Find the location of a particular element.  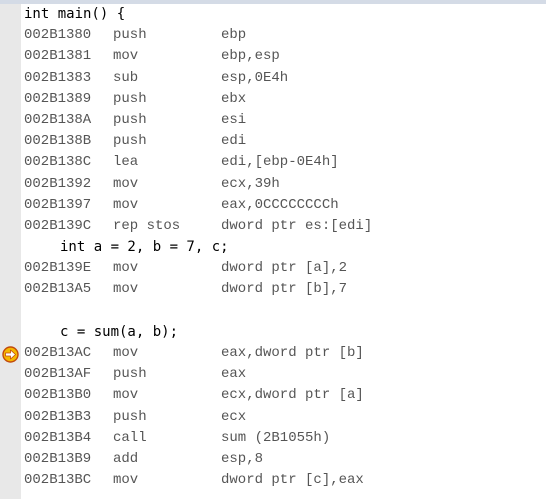

asm-operands: edi is located at coordinates (234, 141).